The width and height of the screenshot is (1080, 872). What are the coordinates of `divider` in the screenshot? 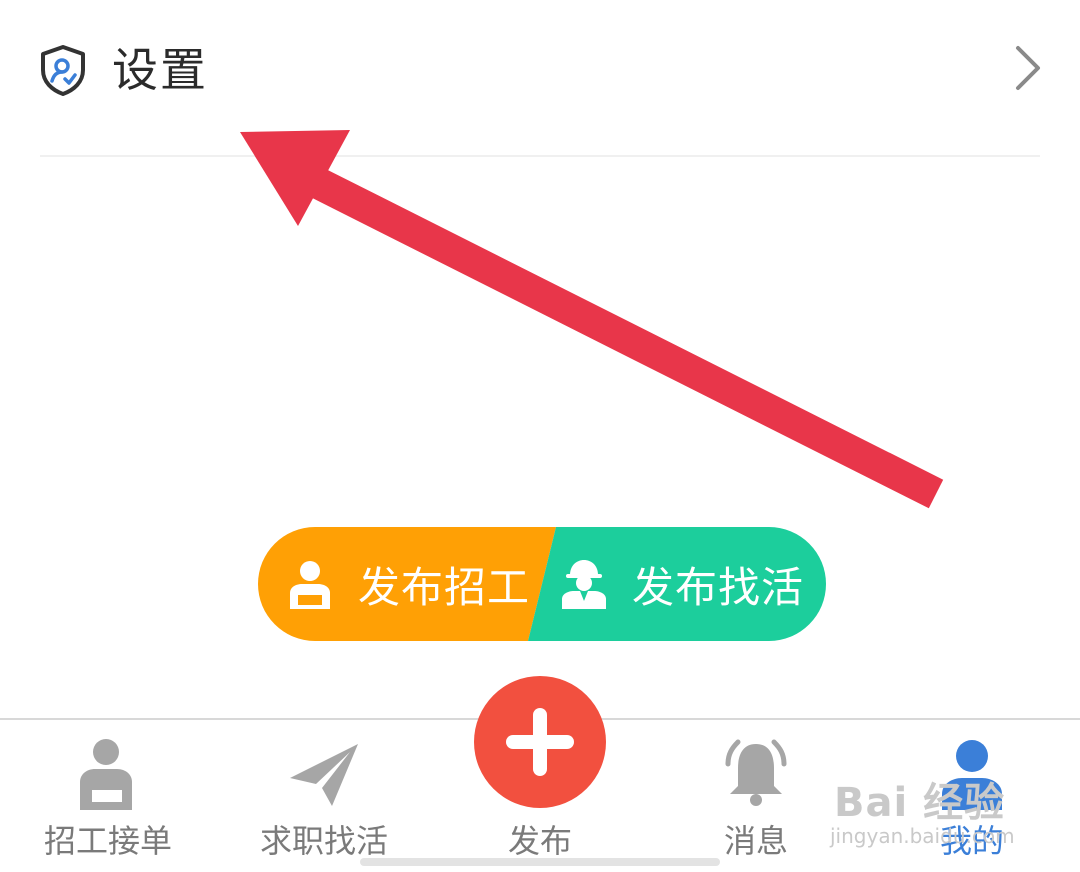 It's located at (540, 156).